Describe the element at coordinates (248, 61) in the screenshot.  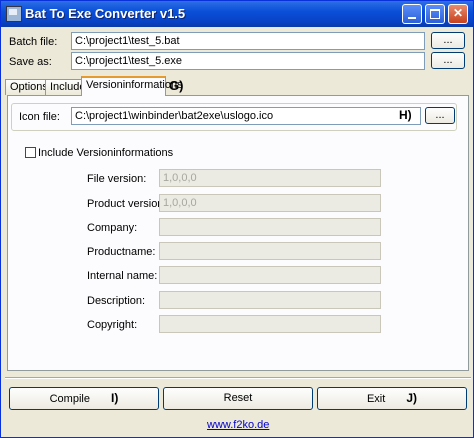
I see `save-as-input: C:\project1\test_5.exe` at that location.